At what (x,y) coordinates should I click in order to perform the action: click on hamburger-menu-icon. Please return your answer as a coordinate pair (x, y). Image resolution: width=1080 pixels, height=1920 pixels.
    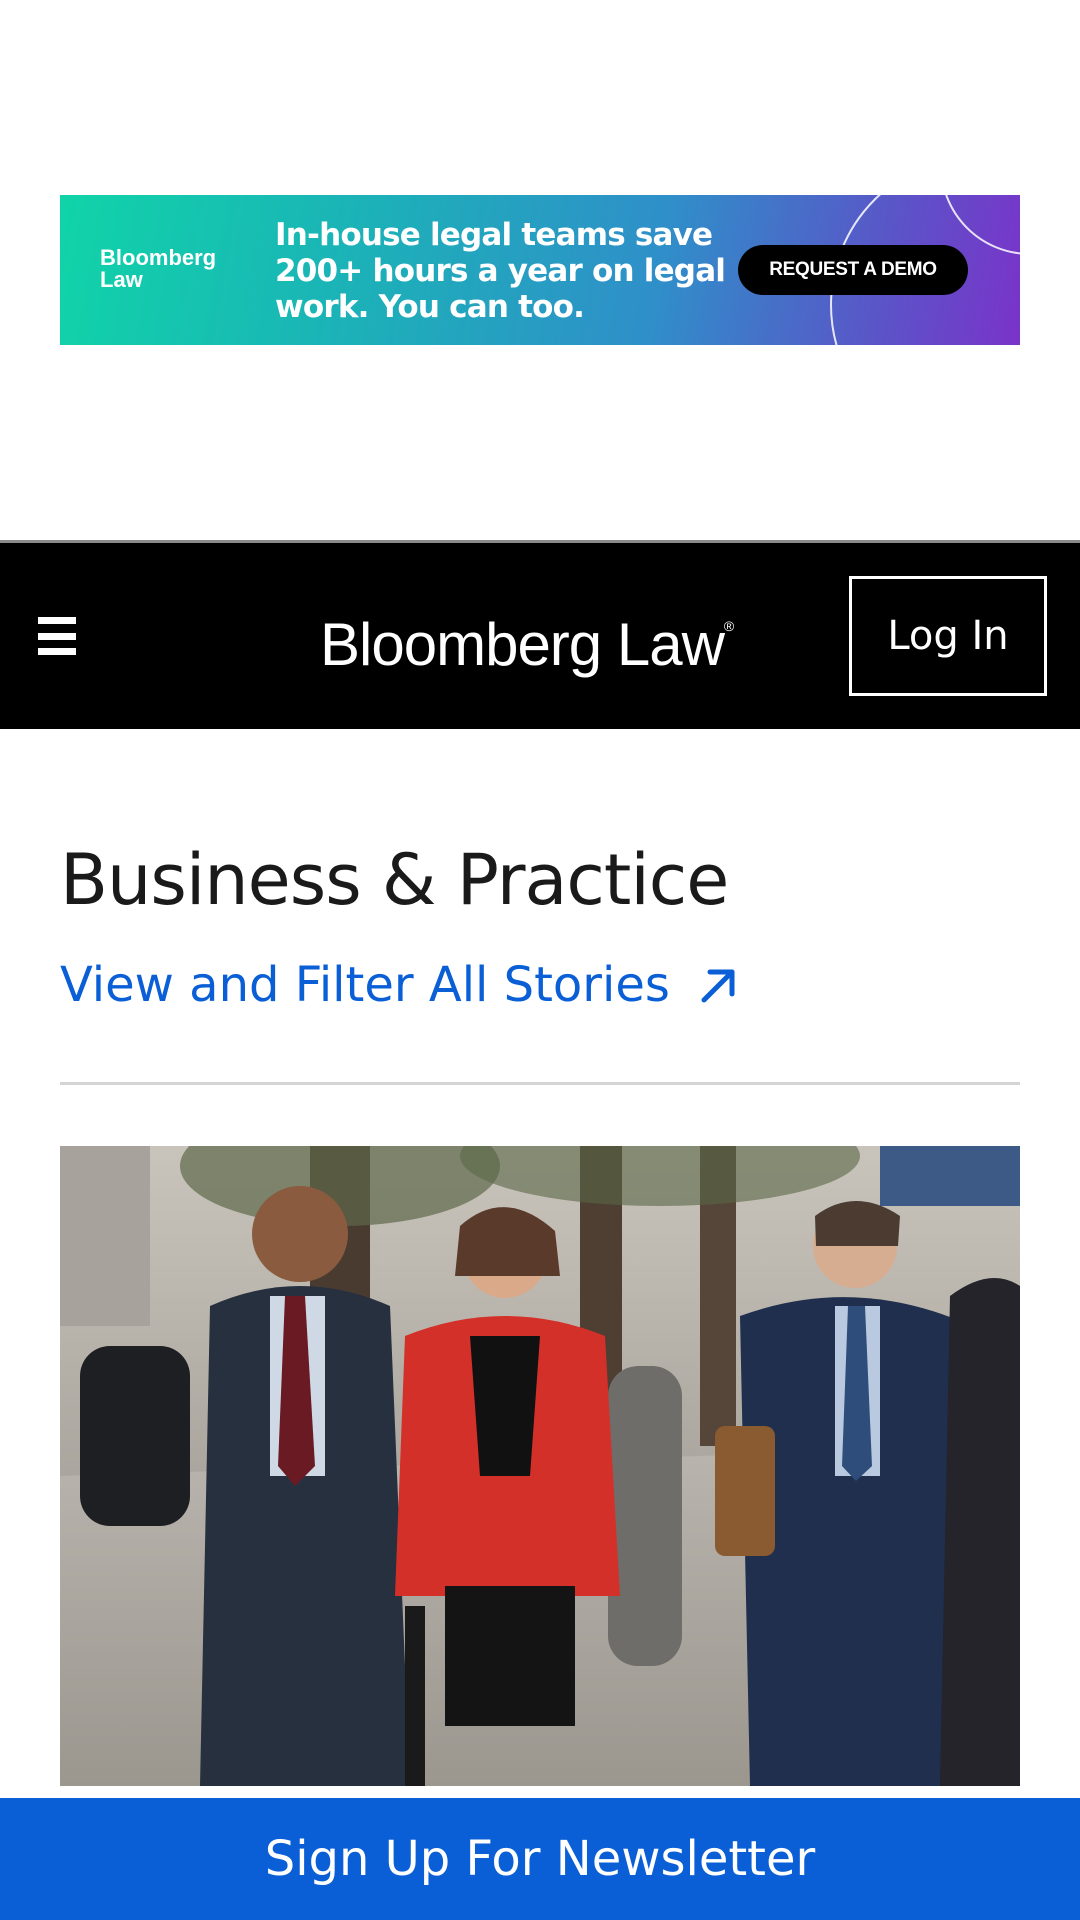
    Looking at the image, I should click on (57, 636).